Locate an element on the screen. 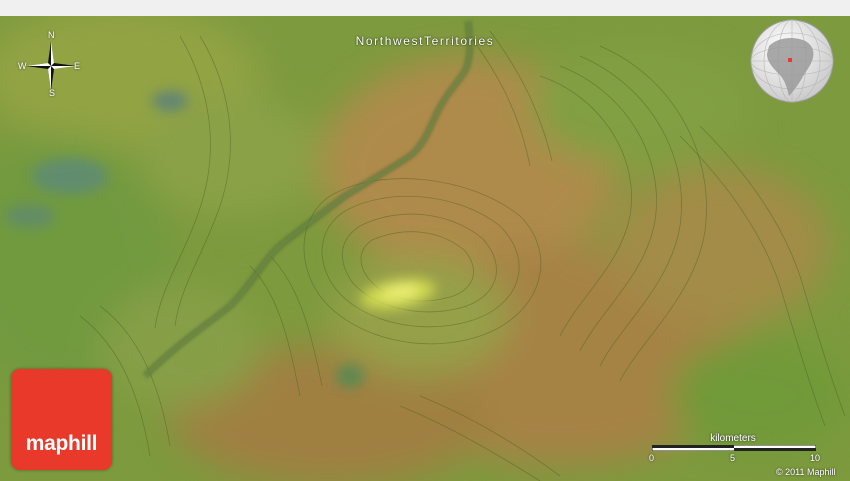 This screenshot has height=481, width=850. compass-rose: N S E W is located at coordinates (51, 64).